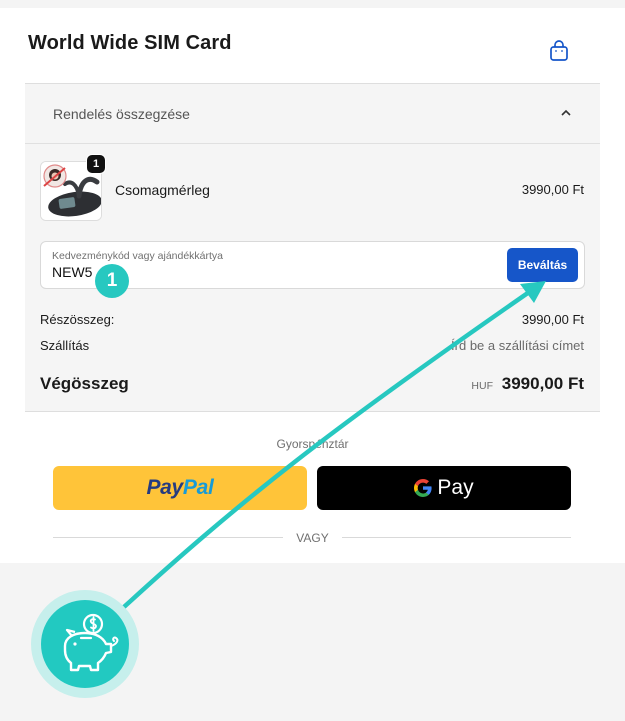  I want to click on subtotal-label: Részösszeg:, so click(77, 319).